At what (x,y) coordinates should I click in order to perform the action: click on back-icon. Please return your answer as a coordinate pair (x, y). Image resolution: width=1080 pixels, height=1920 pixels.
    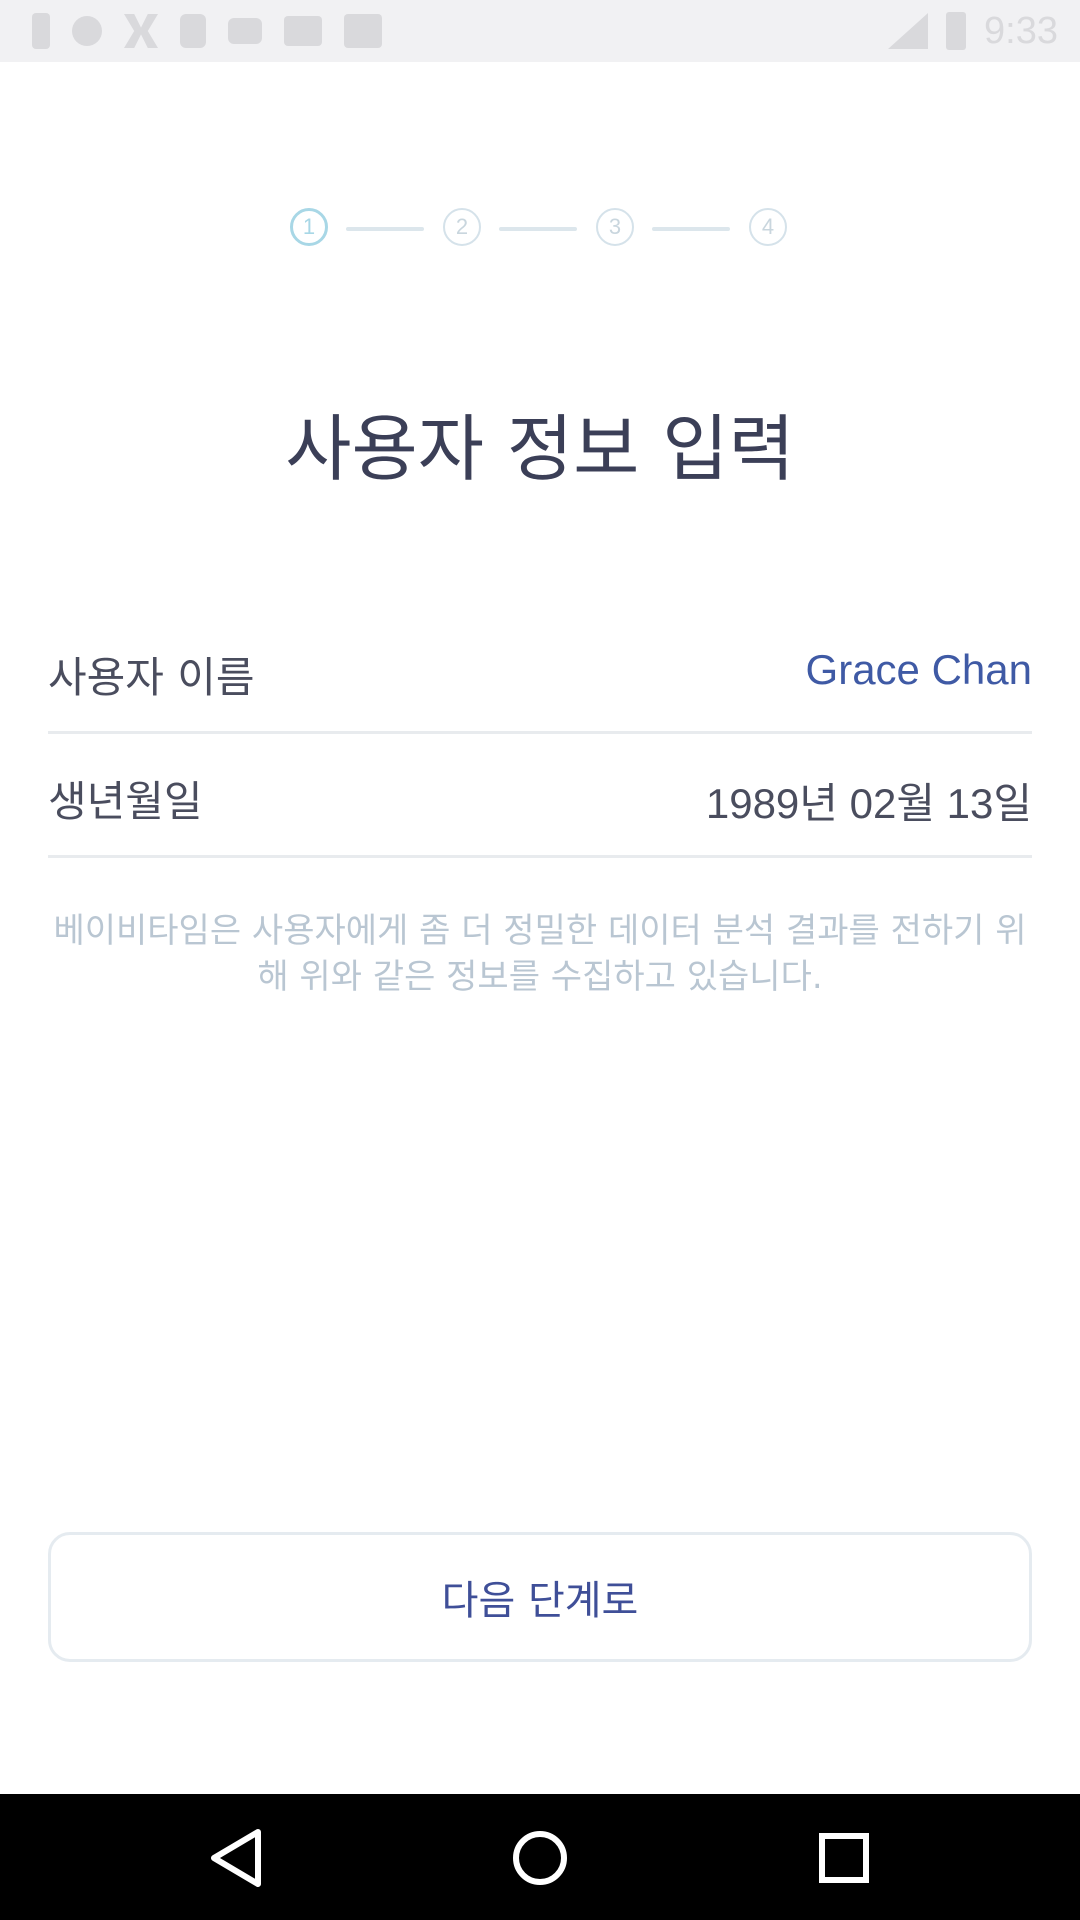
    Looking at the image, I should click on (236, 1858).